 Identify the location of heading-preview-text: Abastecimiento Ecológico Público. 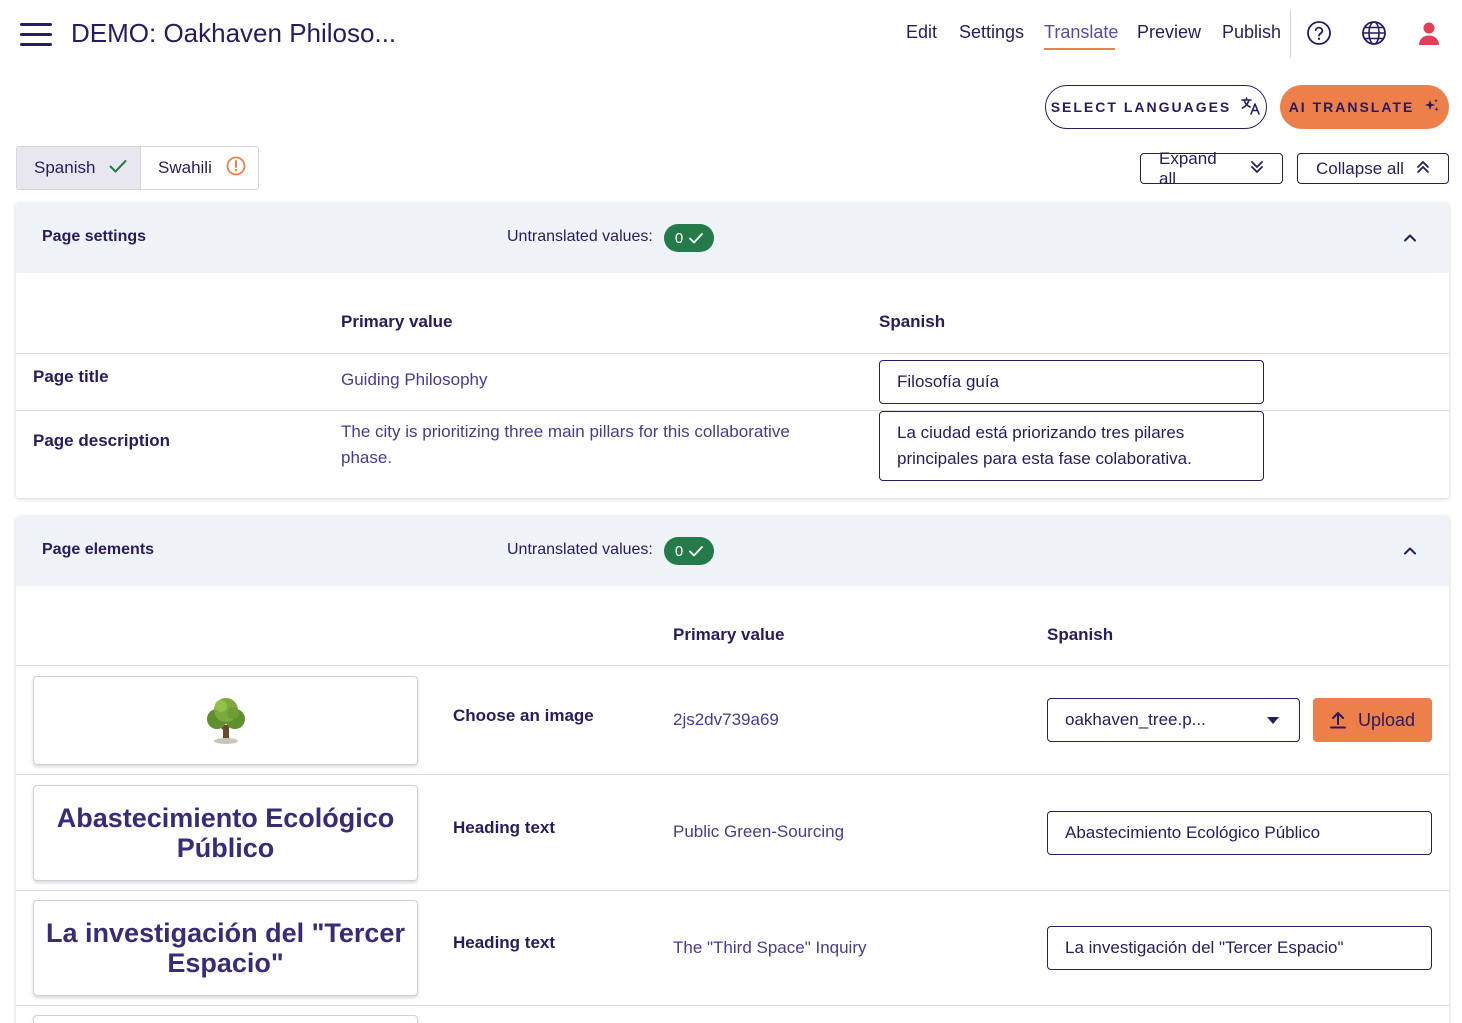
(225, 833).